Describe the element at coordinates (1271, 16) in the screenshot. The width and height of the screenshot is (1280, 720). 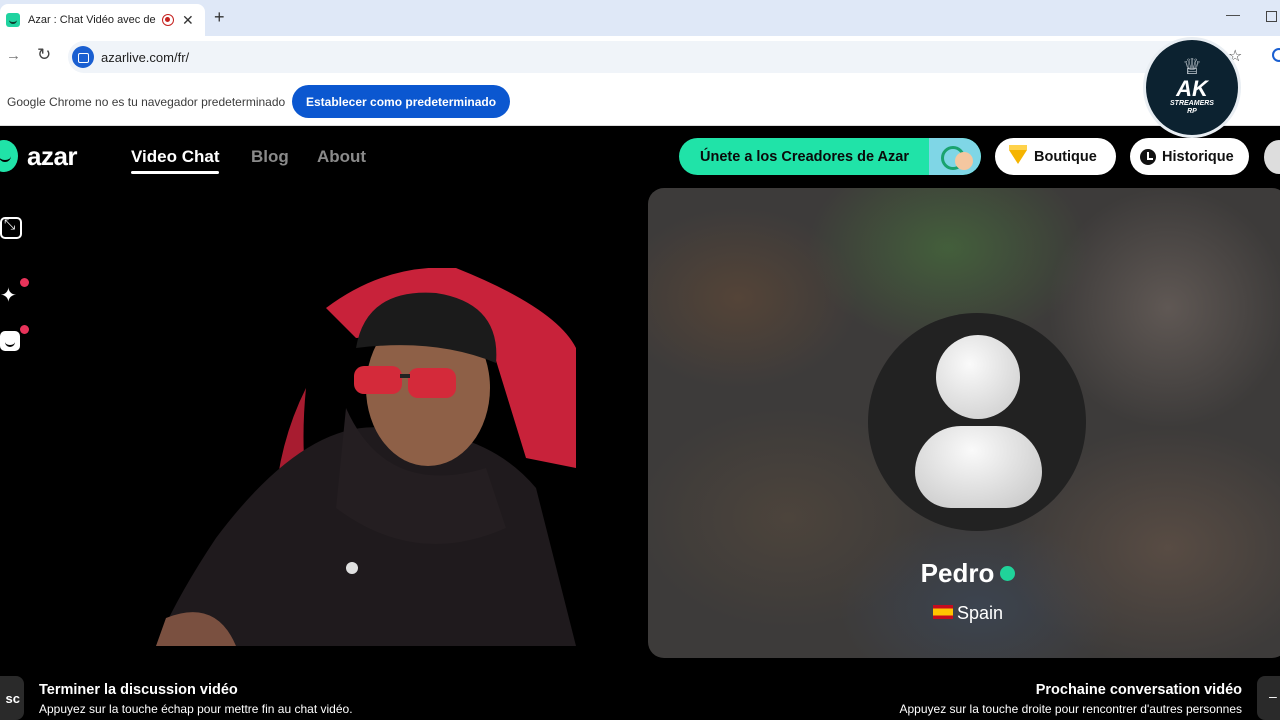
I see `maximize-window-icon` at that location.